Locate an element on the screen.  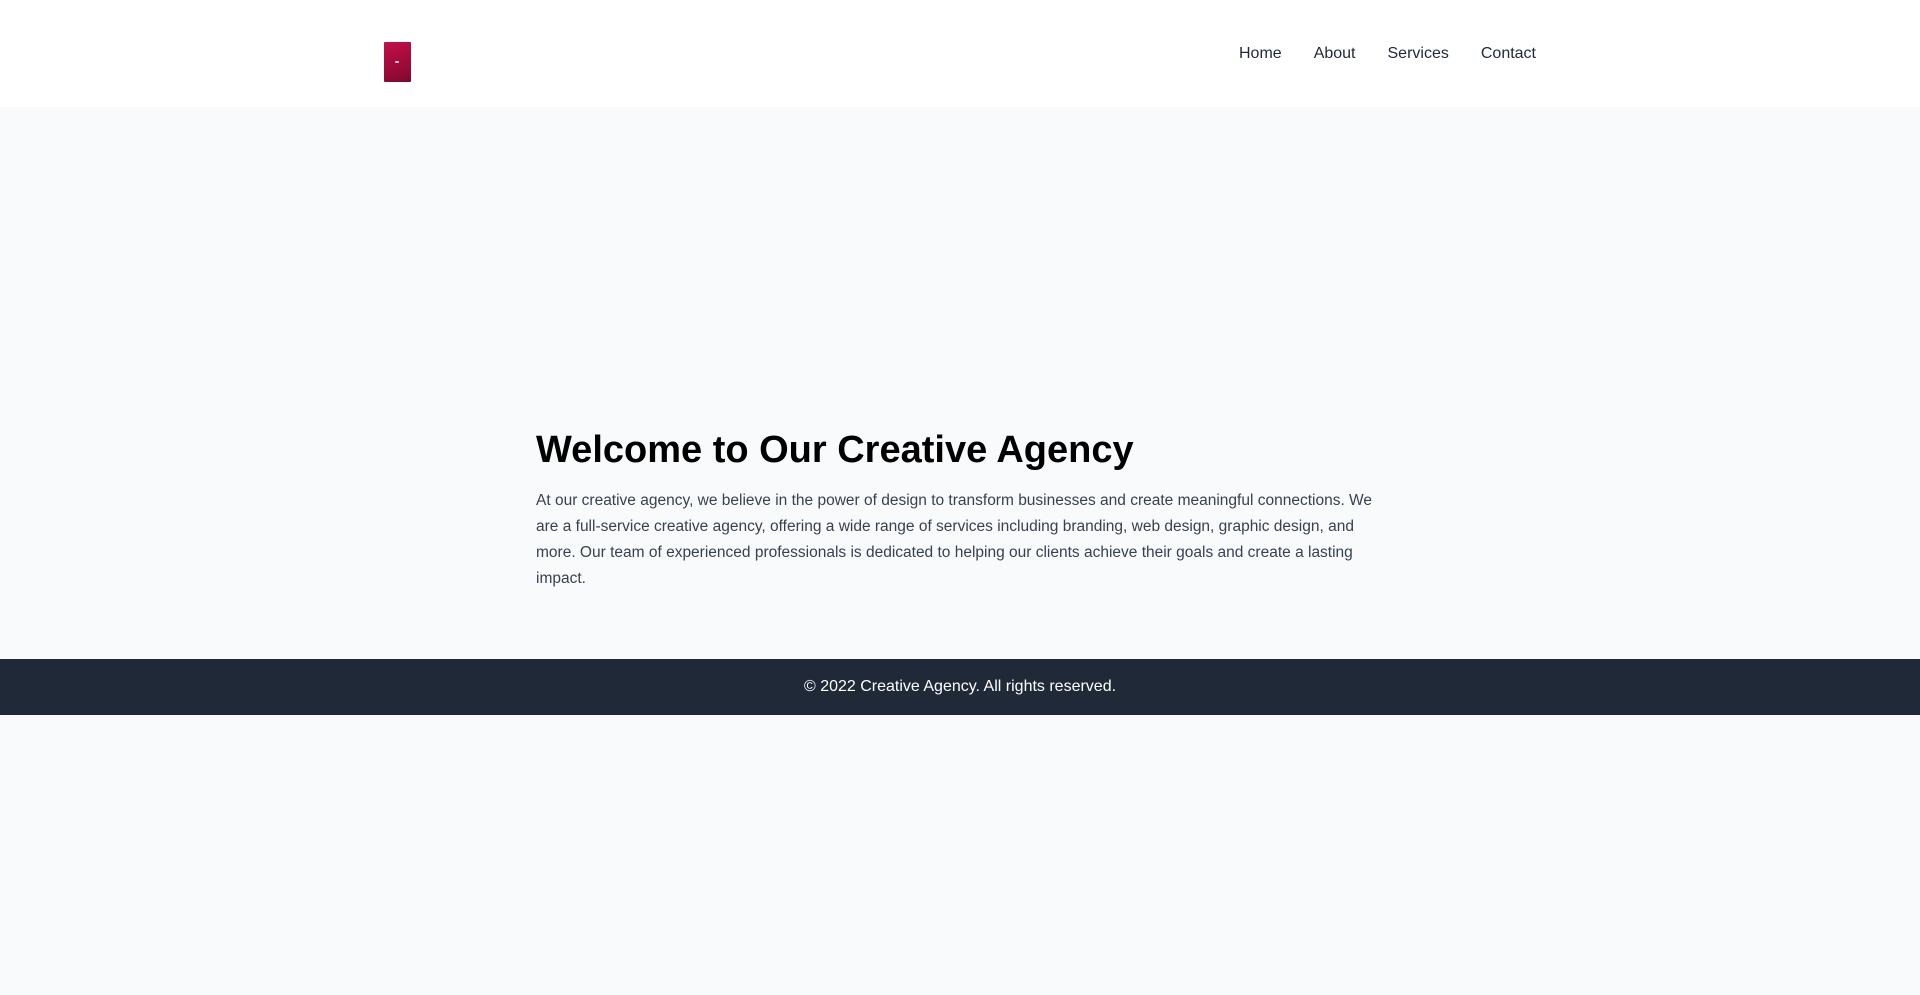
logo-glint is located at coordinates (397, 62).